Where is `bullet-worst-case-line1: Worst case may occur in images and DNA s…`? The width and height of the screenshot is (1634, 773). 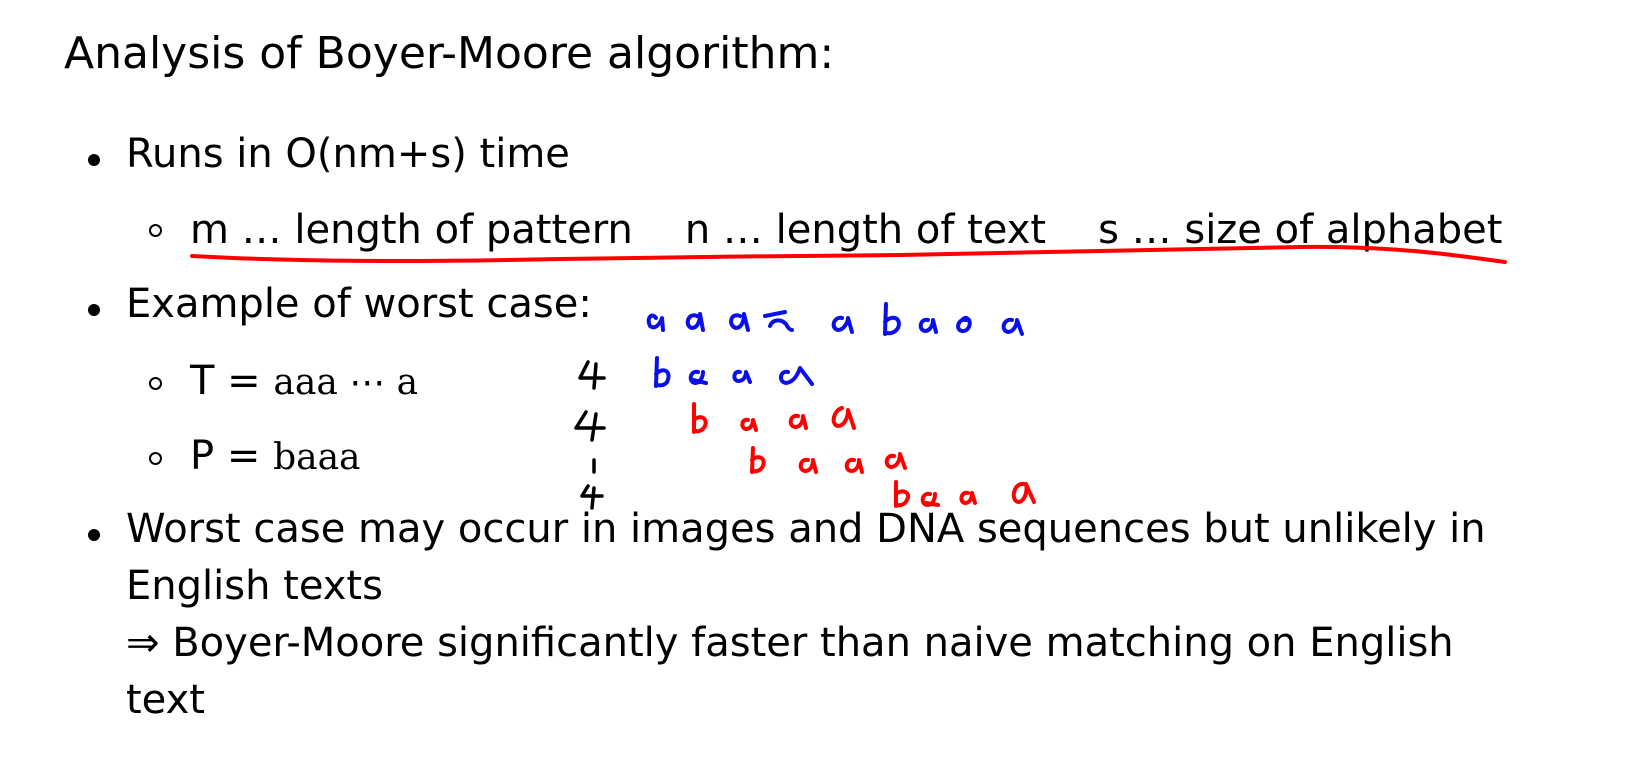 bullet-worst-case-line1: Worst case may occur in images and DNA s… is located at coordinates (806, 529).